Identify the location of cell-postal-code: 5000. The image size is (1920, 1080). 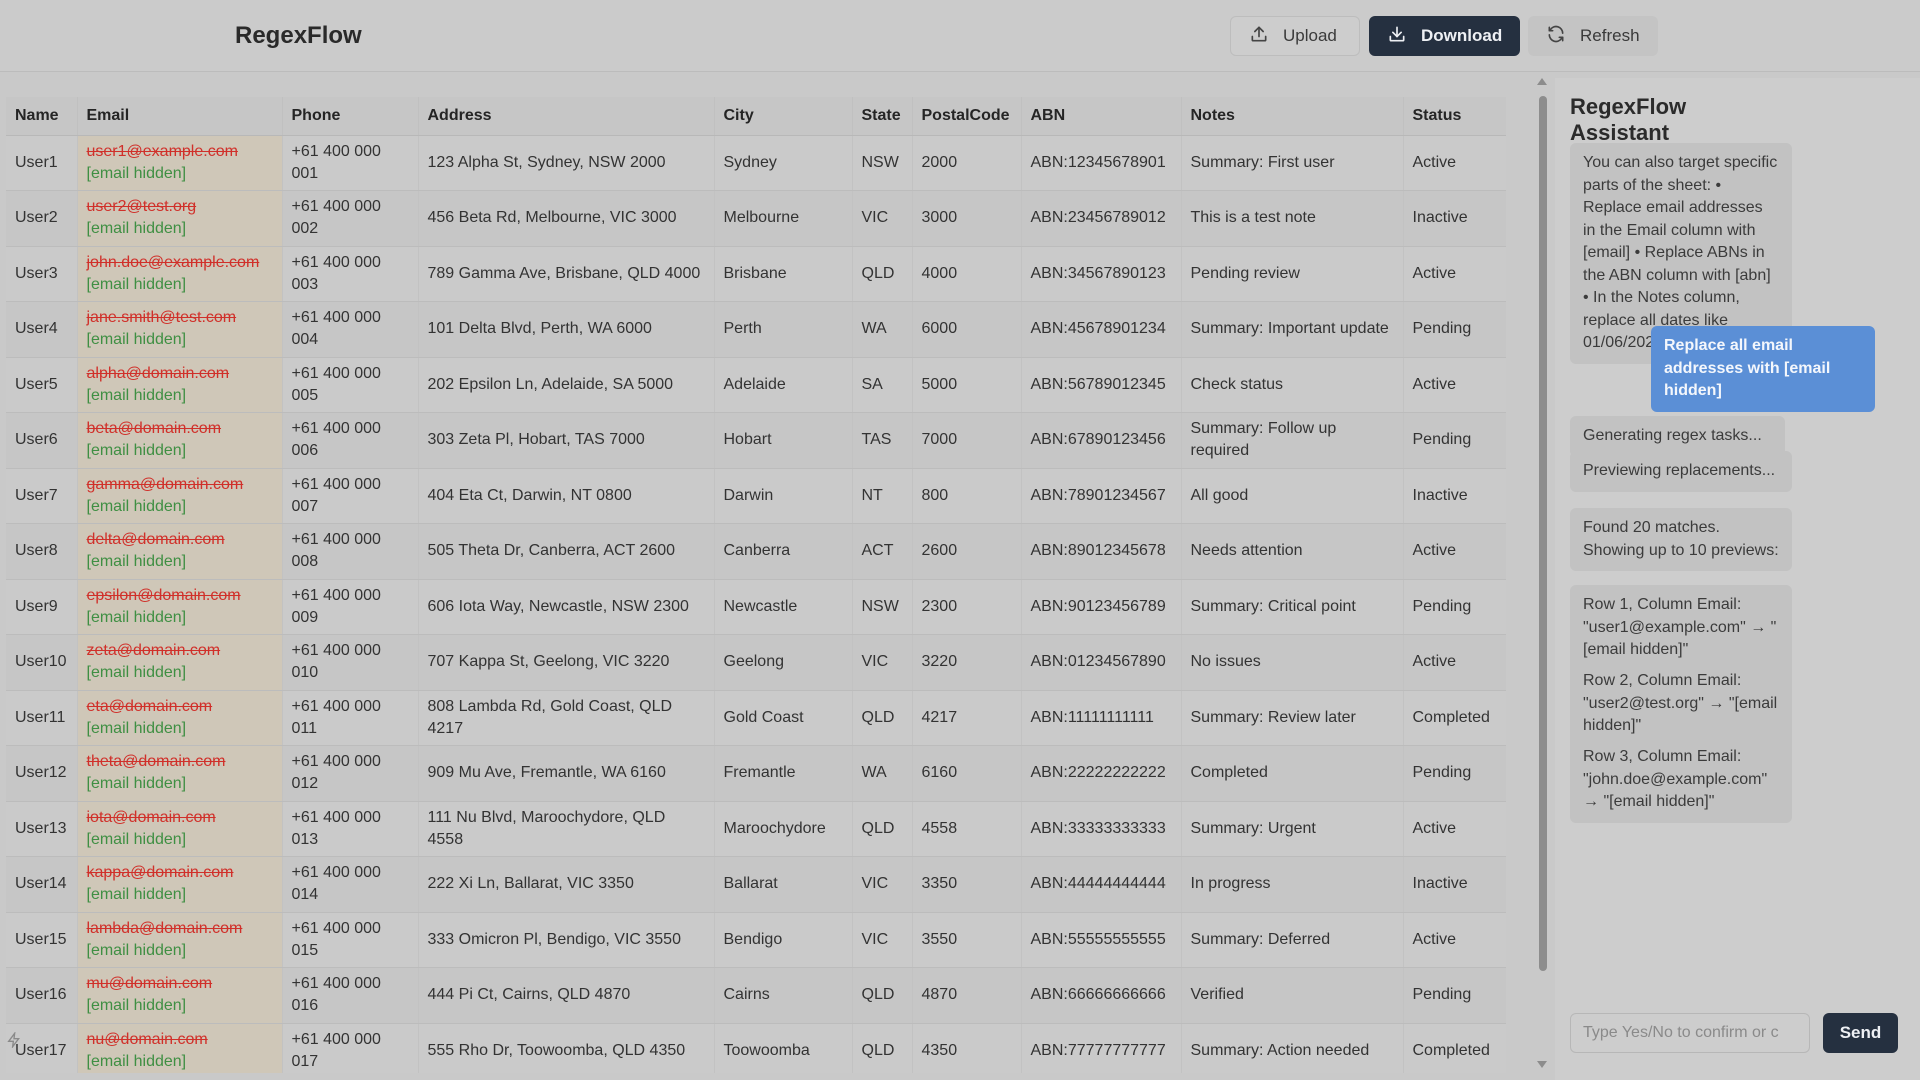
(967, 385).